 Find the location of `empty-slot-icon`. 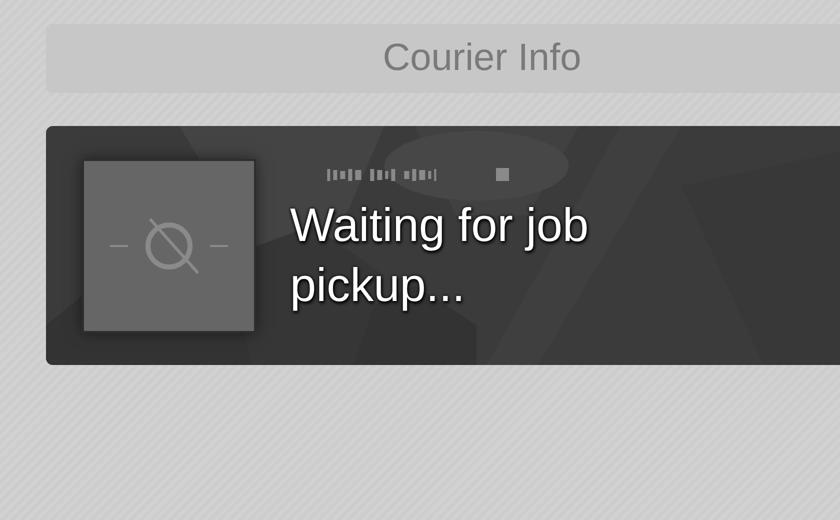

empty-slot-icon is located at coordinates (169, 246).